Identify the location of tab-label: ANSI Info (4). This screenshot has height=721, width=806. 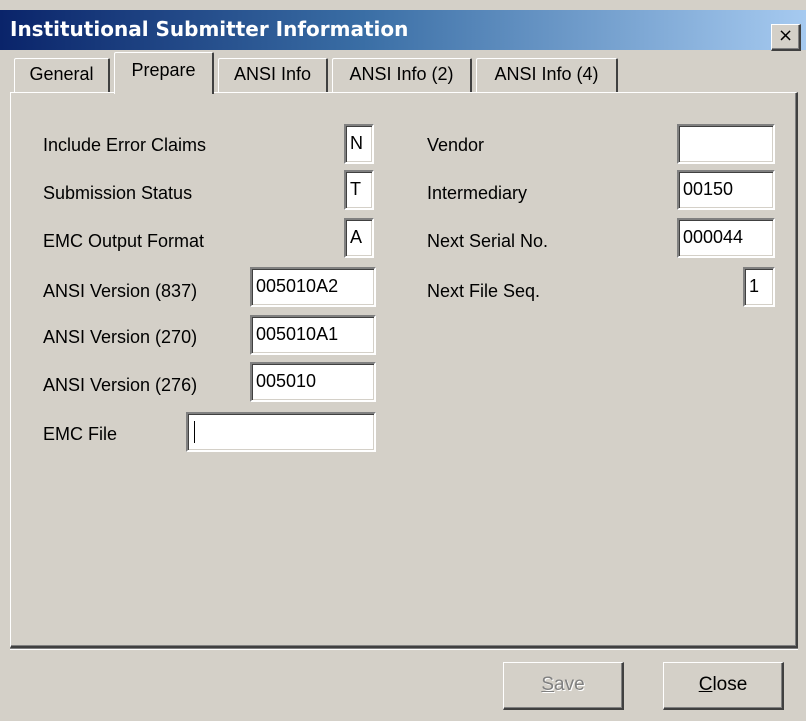
(546, 74).